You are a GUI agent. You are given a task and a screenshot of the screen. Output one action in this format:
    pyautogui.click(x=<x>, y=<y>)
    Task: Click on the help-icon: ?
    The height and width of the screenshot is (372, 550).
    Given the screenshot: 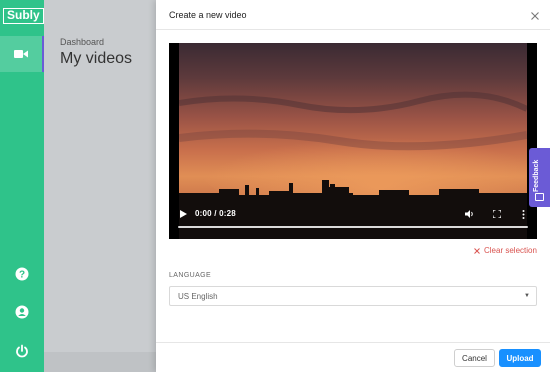 What is the action you would take?
    pyautogui.click(x=22, y=274)
    